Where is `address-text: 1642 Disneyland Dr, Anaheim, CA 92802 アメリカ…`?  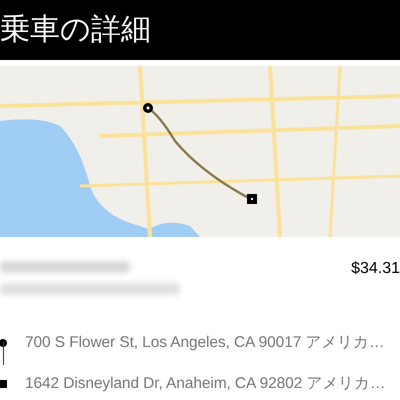 address-text: 1642 Disneyland Dr, Anaheim, CA 92802 アメリカ… is located at coordinates (205, 384).